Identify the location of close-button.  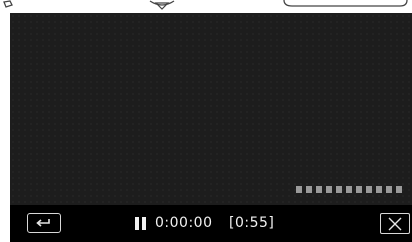
(395, 223).